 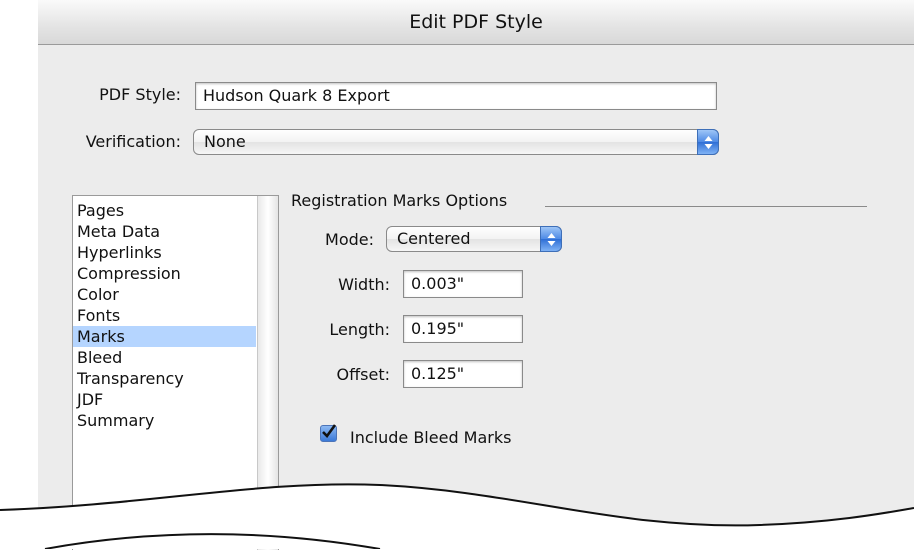 I want to click on page-break-tear, so click(x=457, y=516).